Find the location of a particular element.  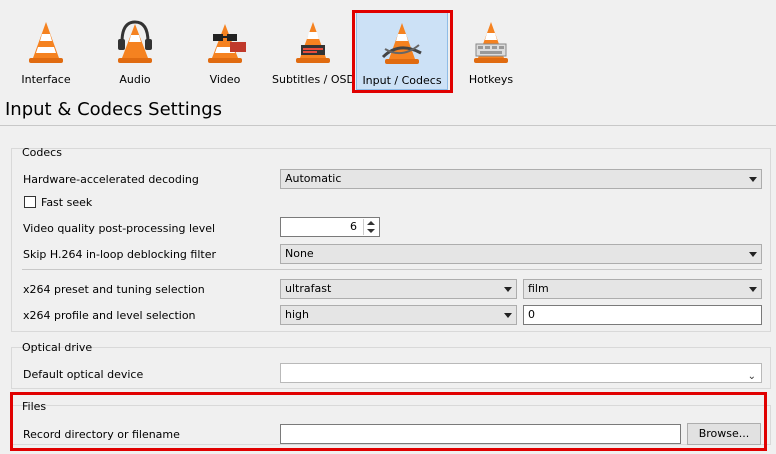

spin-up-icon is located at coordinates (371, 223).